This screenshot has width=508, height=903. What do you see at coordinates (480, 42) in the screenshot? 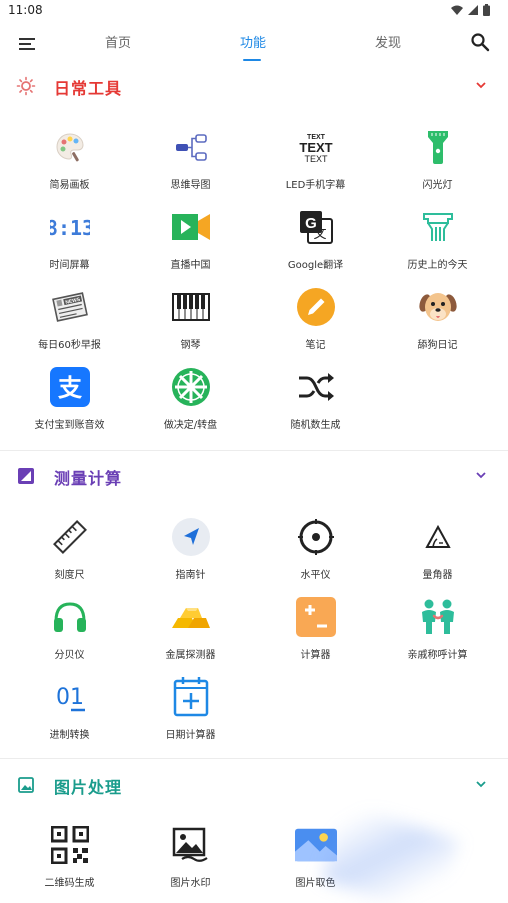
I see `search-icon` at bounding box center [480, 42].